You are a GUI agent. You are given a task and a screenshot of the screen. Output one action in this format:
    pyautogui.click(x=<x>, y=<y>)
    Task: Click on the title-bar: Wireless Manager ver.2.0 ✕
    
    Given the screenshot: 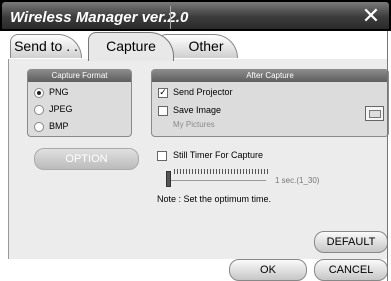 What is the action you would take?
    pyautogui.click(x=195, y=15)
    